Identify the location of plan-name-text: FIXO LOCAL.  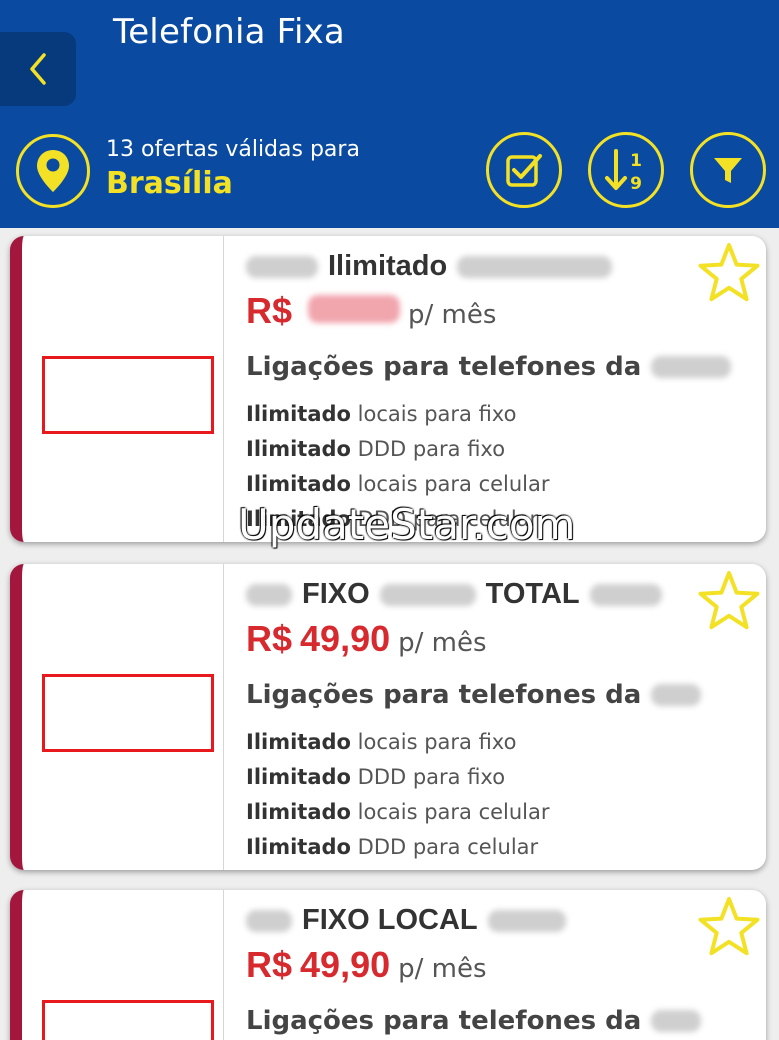
(390, 920).